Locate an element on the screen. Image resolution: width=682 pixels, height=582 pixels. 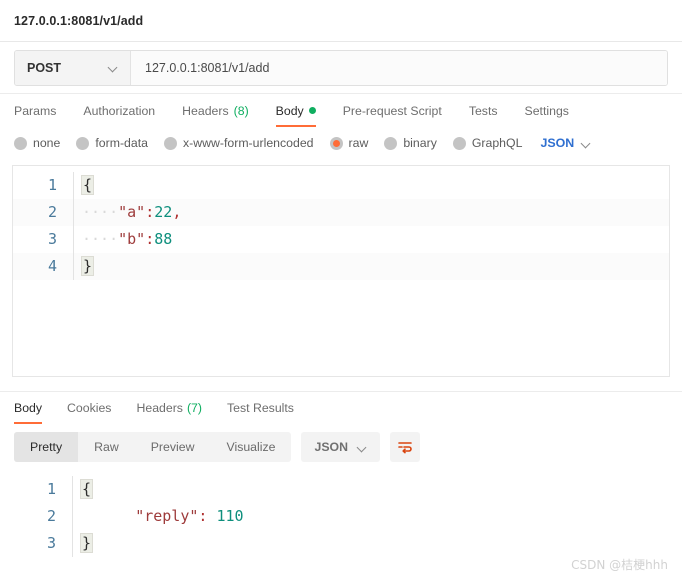
body-type-x-www-form-urlencoded-label: x-www-form-urlencoded is located at coordinates (248, 143).